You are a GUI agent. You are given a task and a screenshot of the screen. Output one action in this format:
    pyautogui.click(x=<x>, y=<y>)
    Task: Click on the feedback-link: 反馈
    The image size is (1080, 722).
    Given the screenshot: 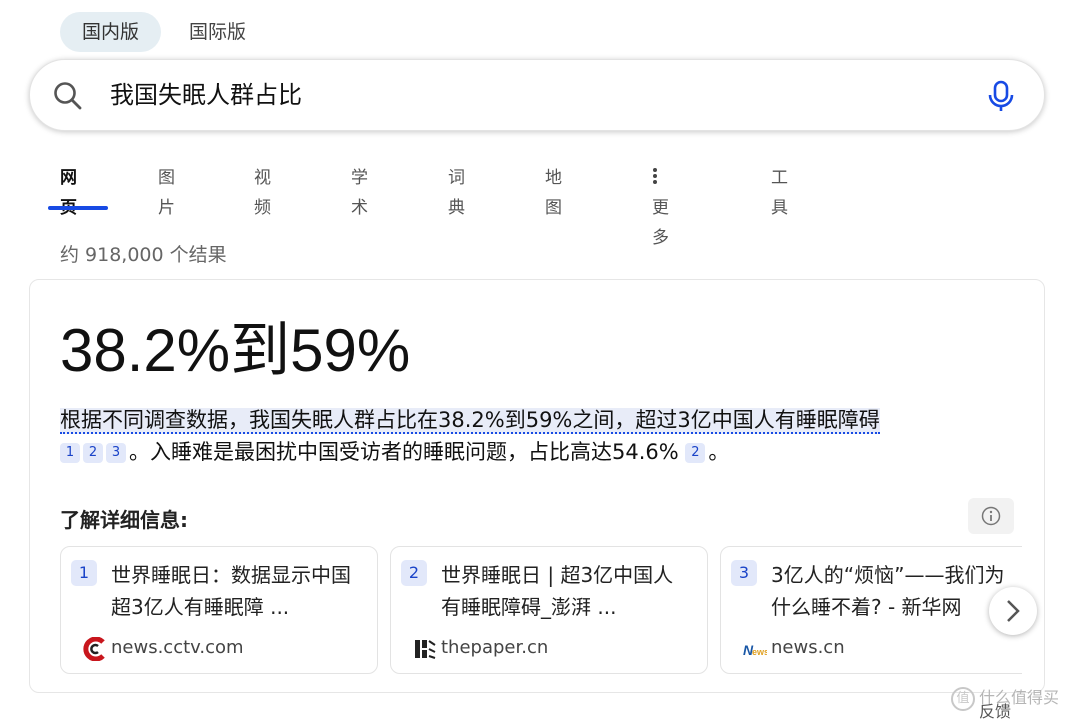 What is the action you would take?
    pyautogui.click(x=995, y=710)
    